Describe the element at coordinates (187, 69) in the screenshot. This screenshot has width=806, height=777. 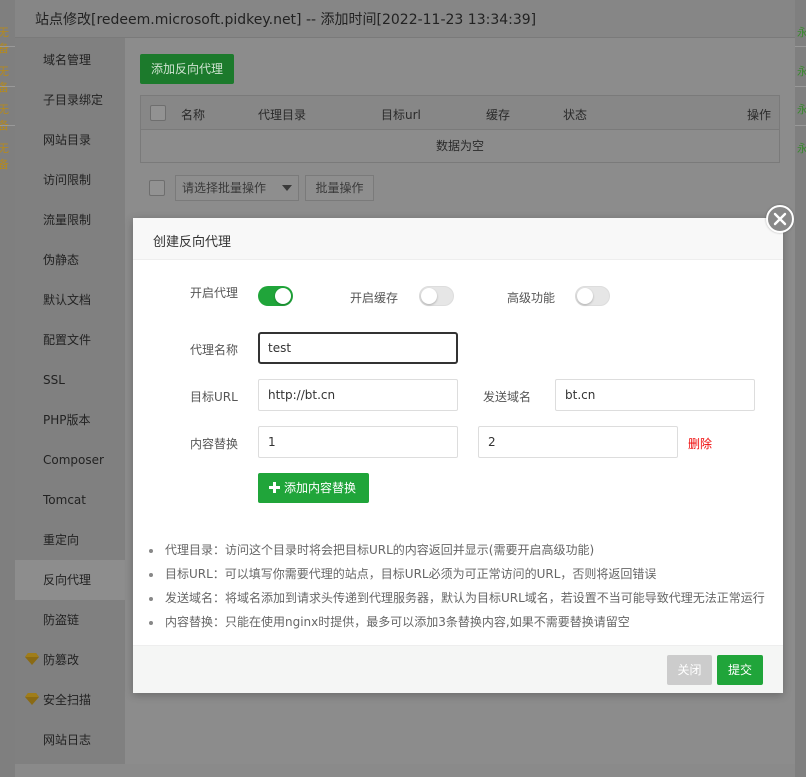
I see `add-reverse-proxy-button: 添加反向代理` at that location.